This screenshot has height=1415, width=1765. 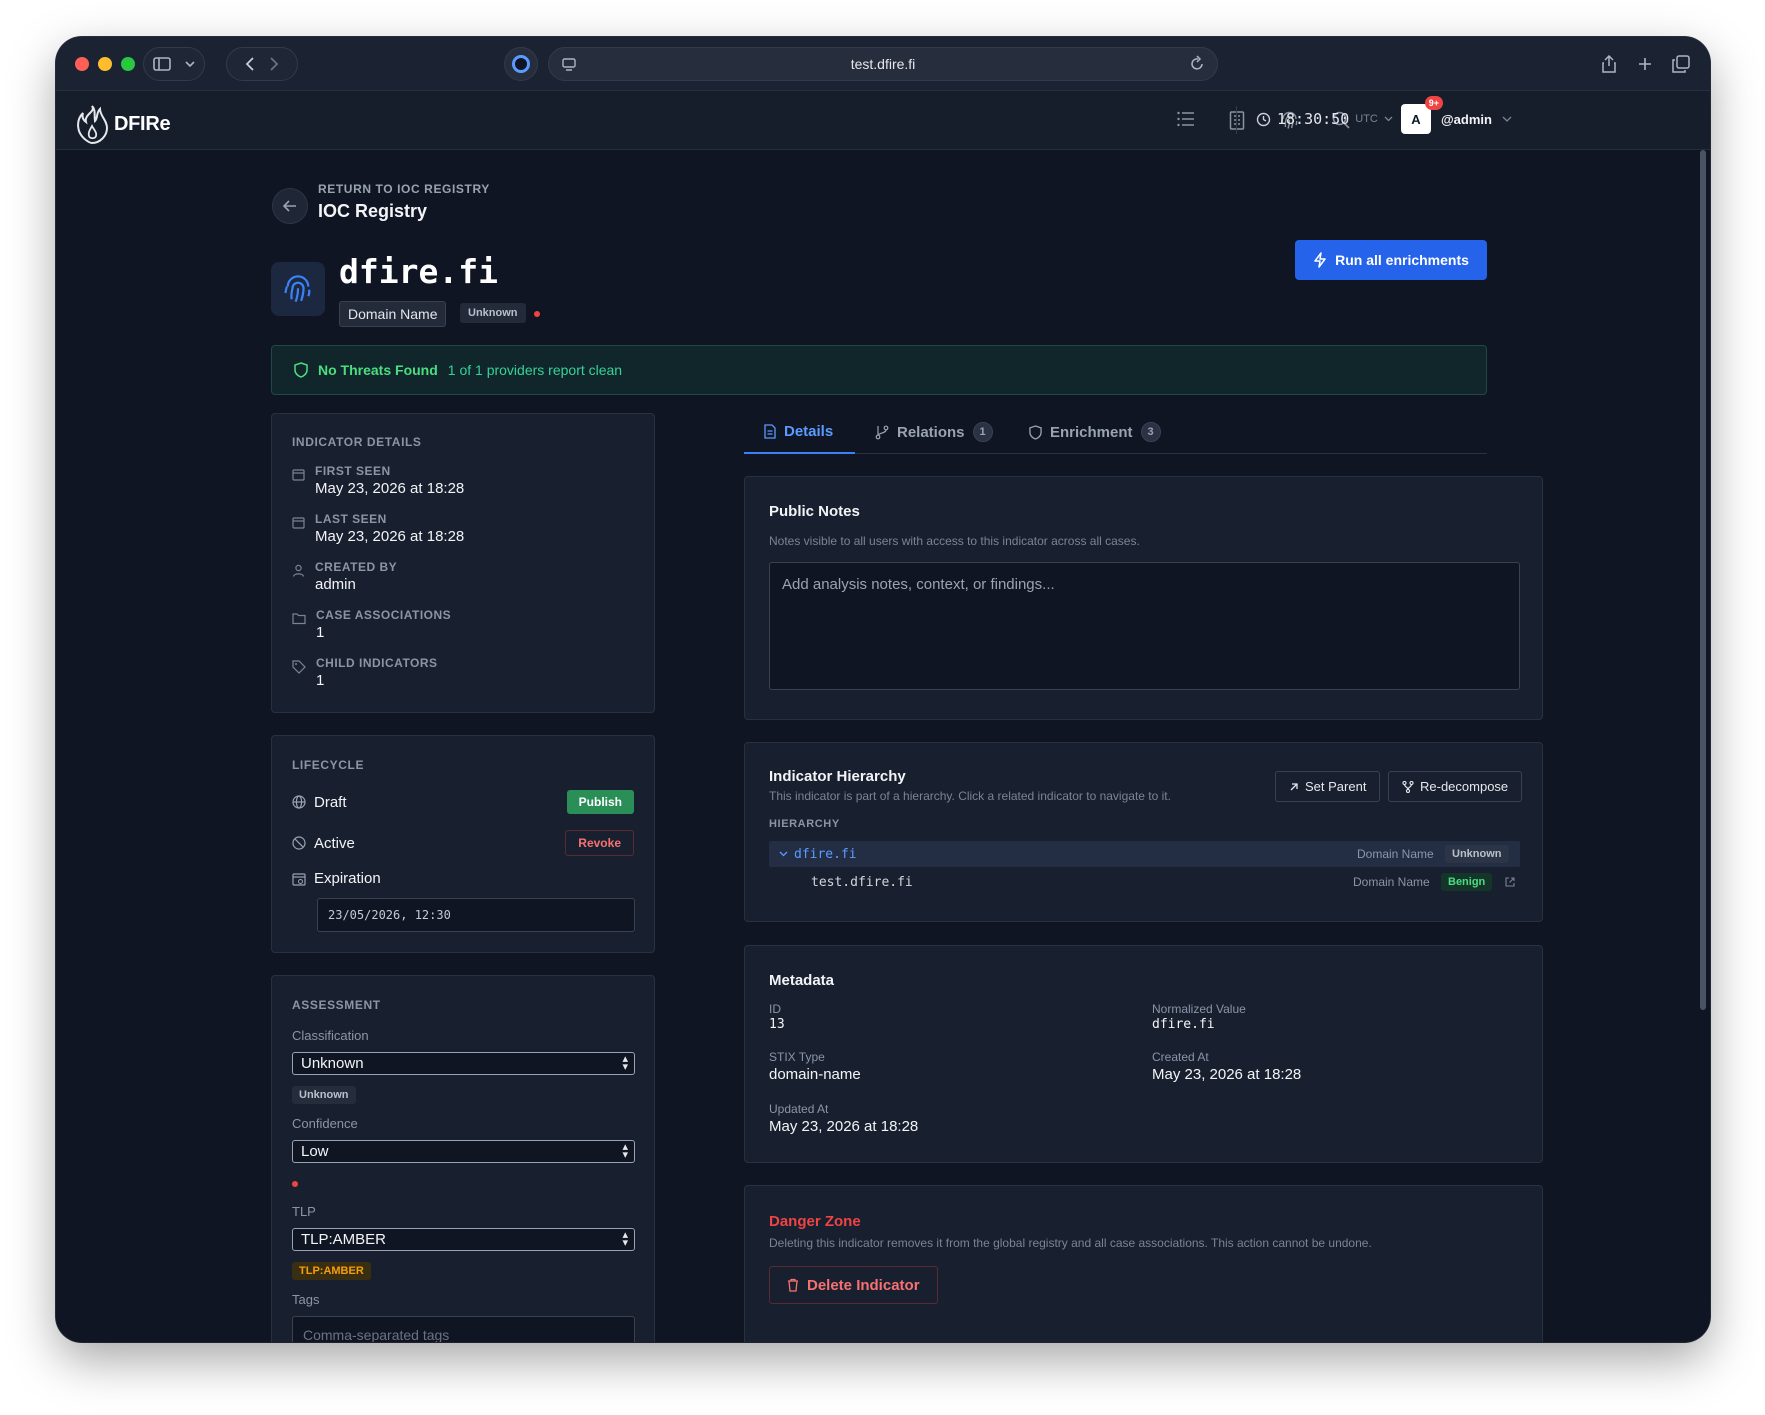 What do you see at coordinates (357, 442) in the screenshot?
I see `card-heading: INDICATOR DETAILS` at bounding box center [357, 442].